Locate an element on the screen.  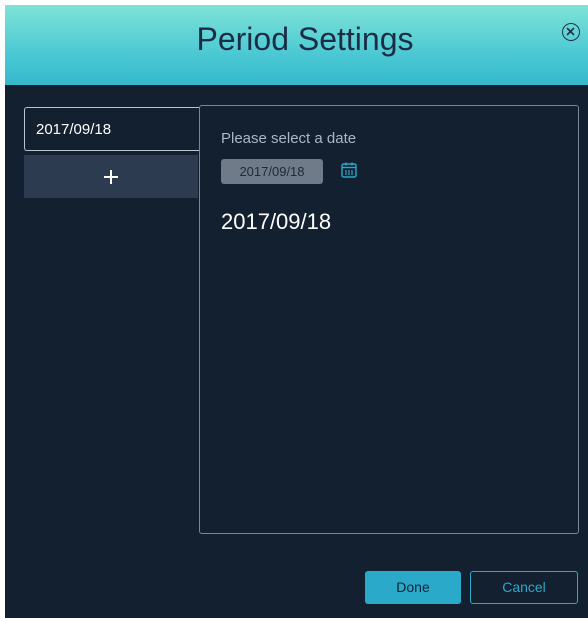
selected-date-display: 2017/09/18 is located at coordinates (276, 221).